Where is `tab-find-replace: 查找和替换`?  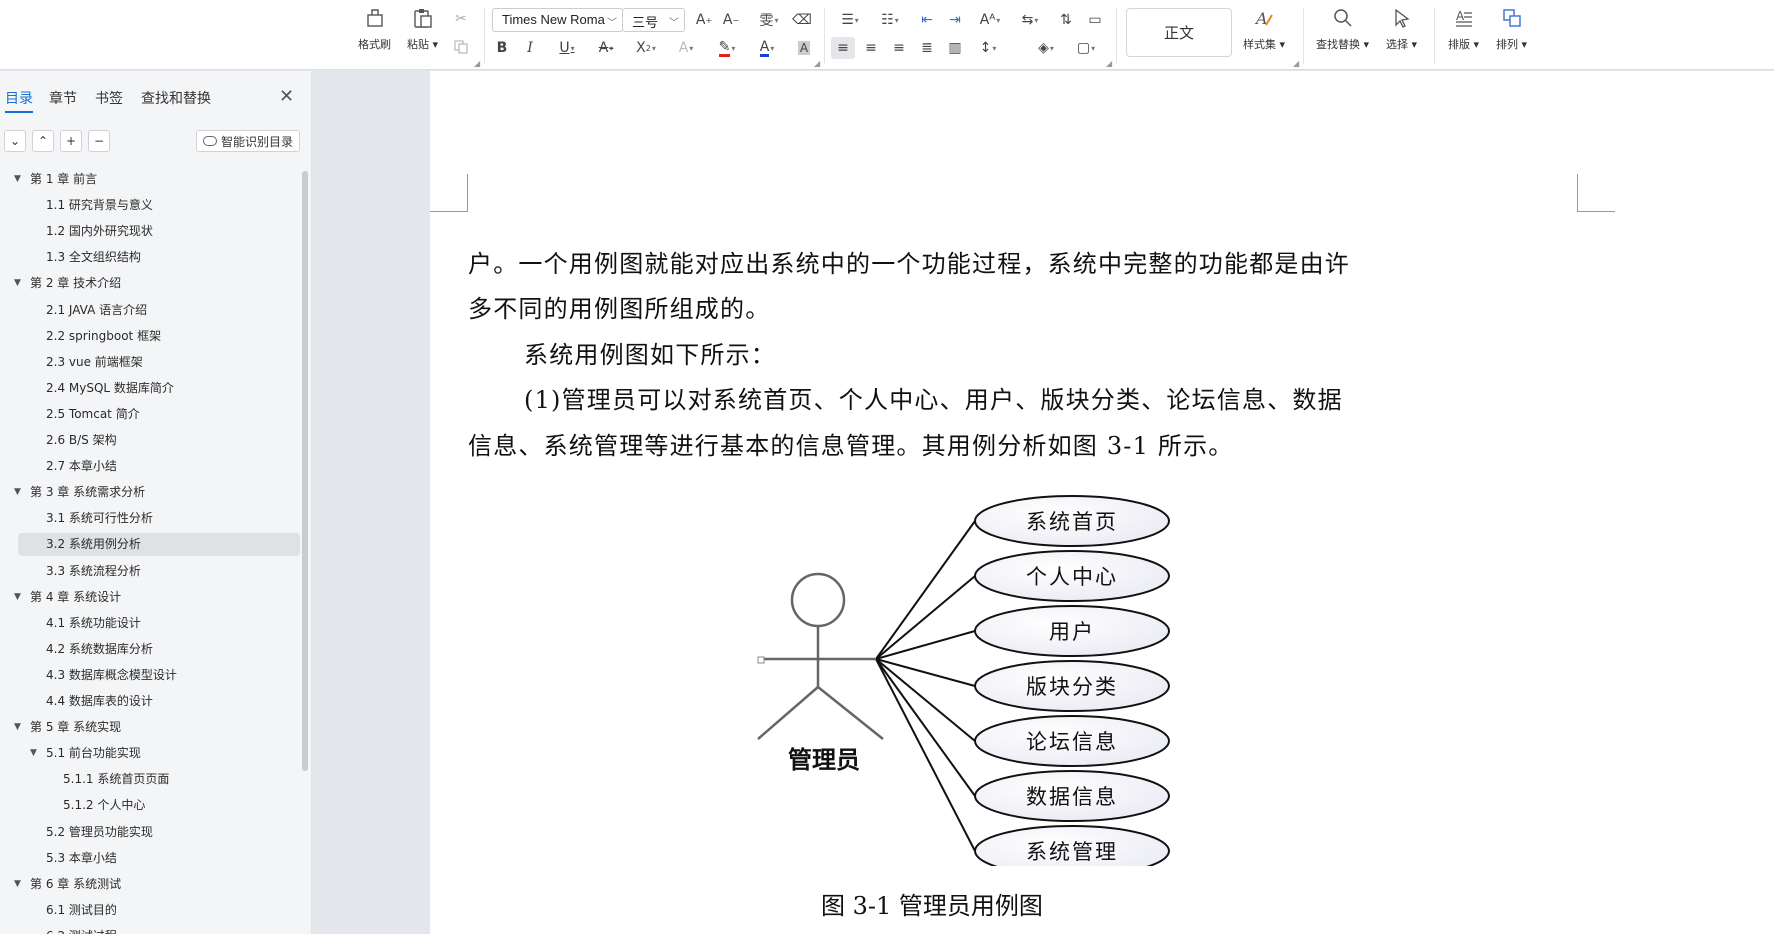
tab-find-replace: 查找和替换 is located at coordinates (176, 98).